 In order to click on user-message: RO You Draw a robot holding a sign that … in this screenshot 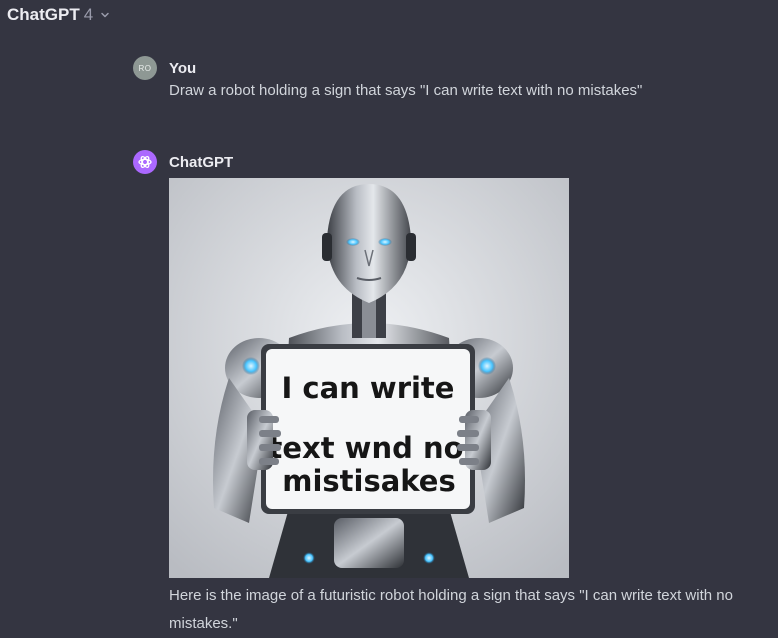, I will do `click(450, 80)`.